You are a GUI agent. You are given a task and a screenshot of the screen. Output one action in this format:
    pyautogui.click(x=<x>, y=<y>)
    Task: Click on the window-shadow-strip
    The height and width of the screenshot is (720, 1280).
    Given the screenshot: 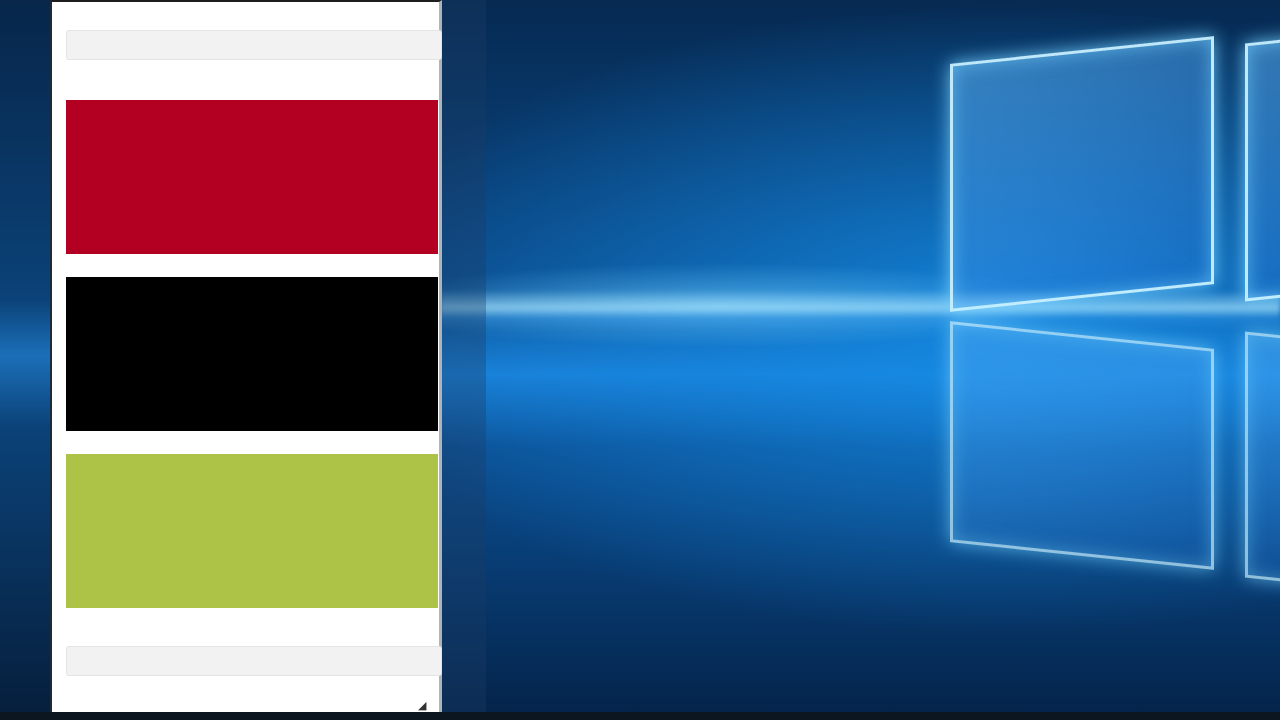 What is the action you would take?
    pyautogui.click(x=463, y=356)
    